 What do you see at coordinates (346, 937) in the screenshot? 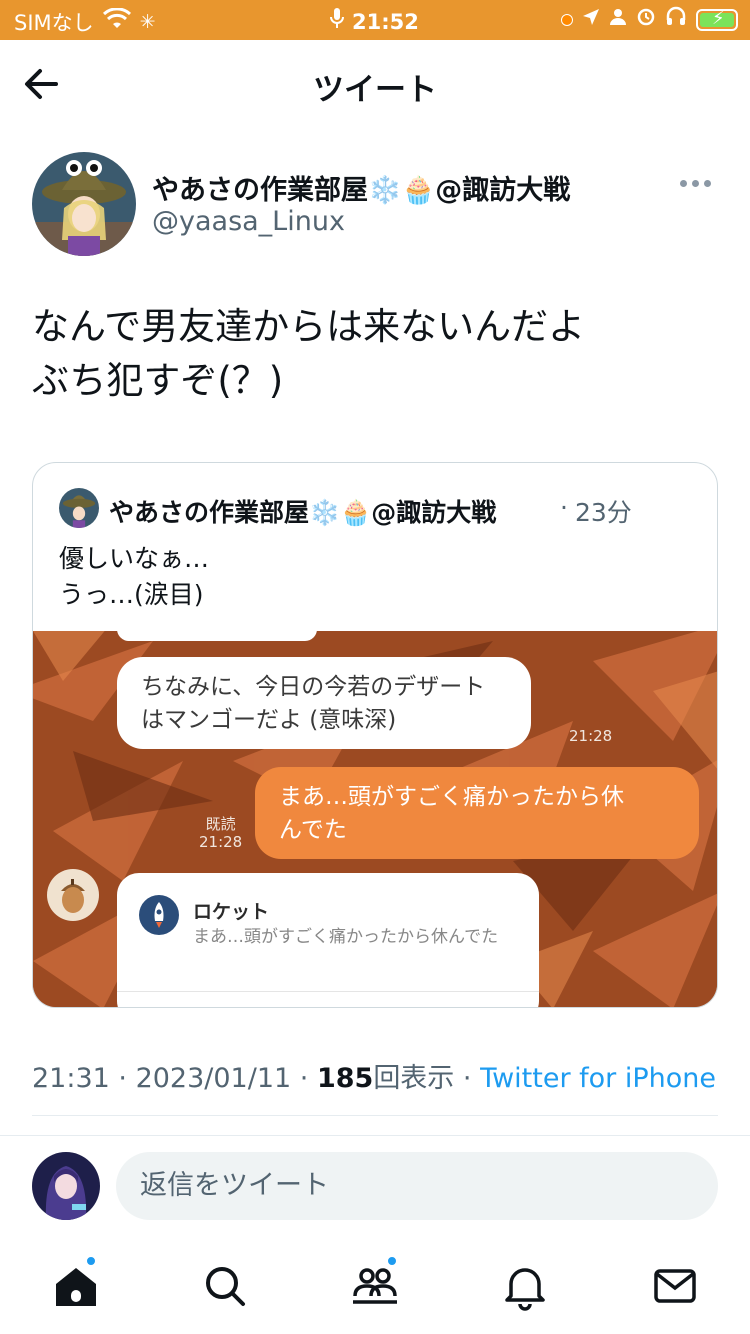
I see `share-card-text: まあ…頭がすごく痛かったから休んでた` at bounding box center [346, 937].